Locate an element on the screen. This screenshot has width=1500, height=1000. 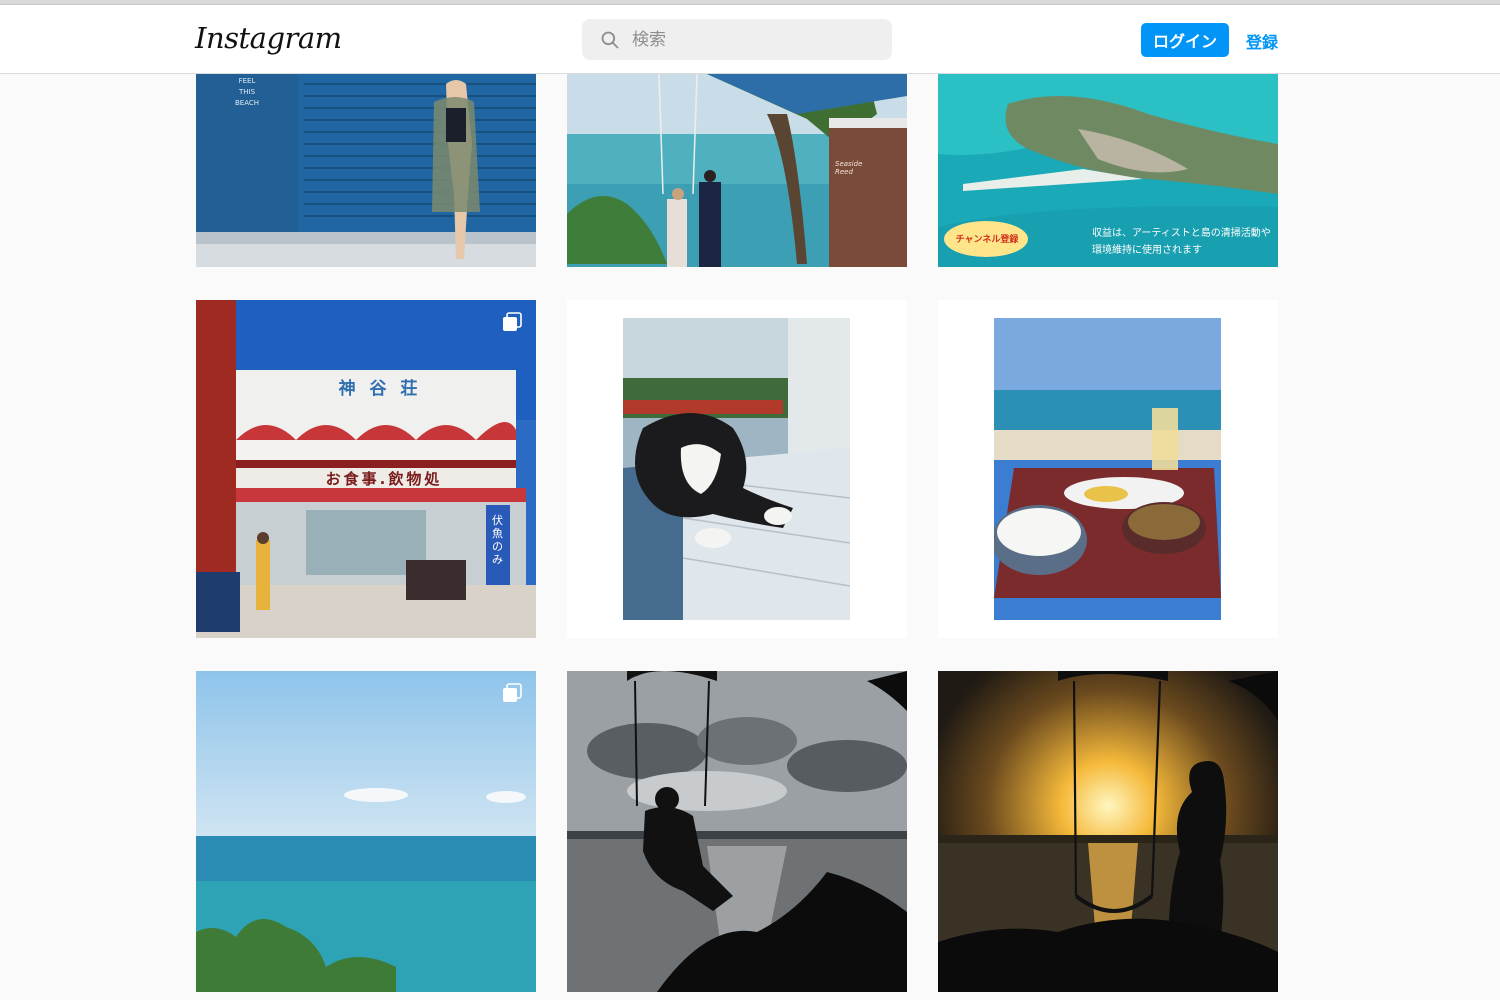
post-caption-overlay: 収益は、アーティストと島の清掃活動や環境維持に使用されます is located at coordinates (1181, 242).